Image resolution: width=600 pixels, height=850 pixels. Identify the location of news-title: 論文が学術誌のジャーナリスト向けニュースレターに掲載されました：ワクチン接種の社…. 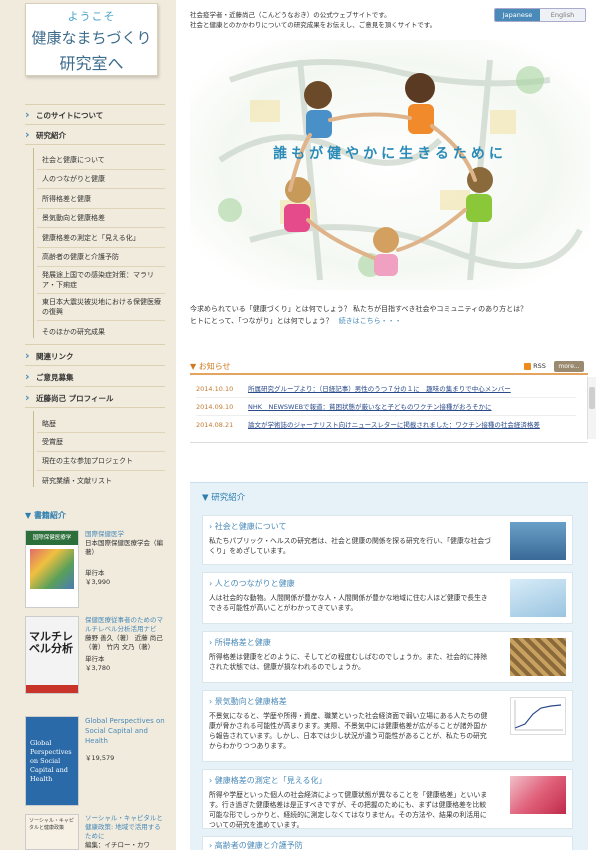
(408, 425).